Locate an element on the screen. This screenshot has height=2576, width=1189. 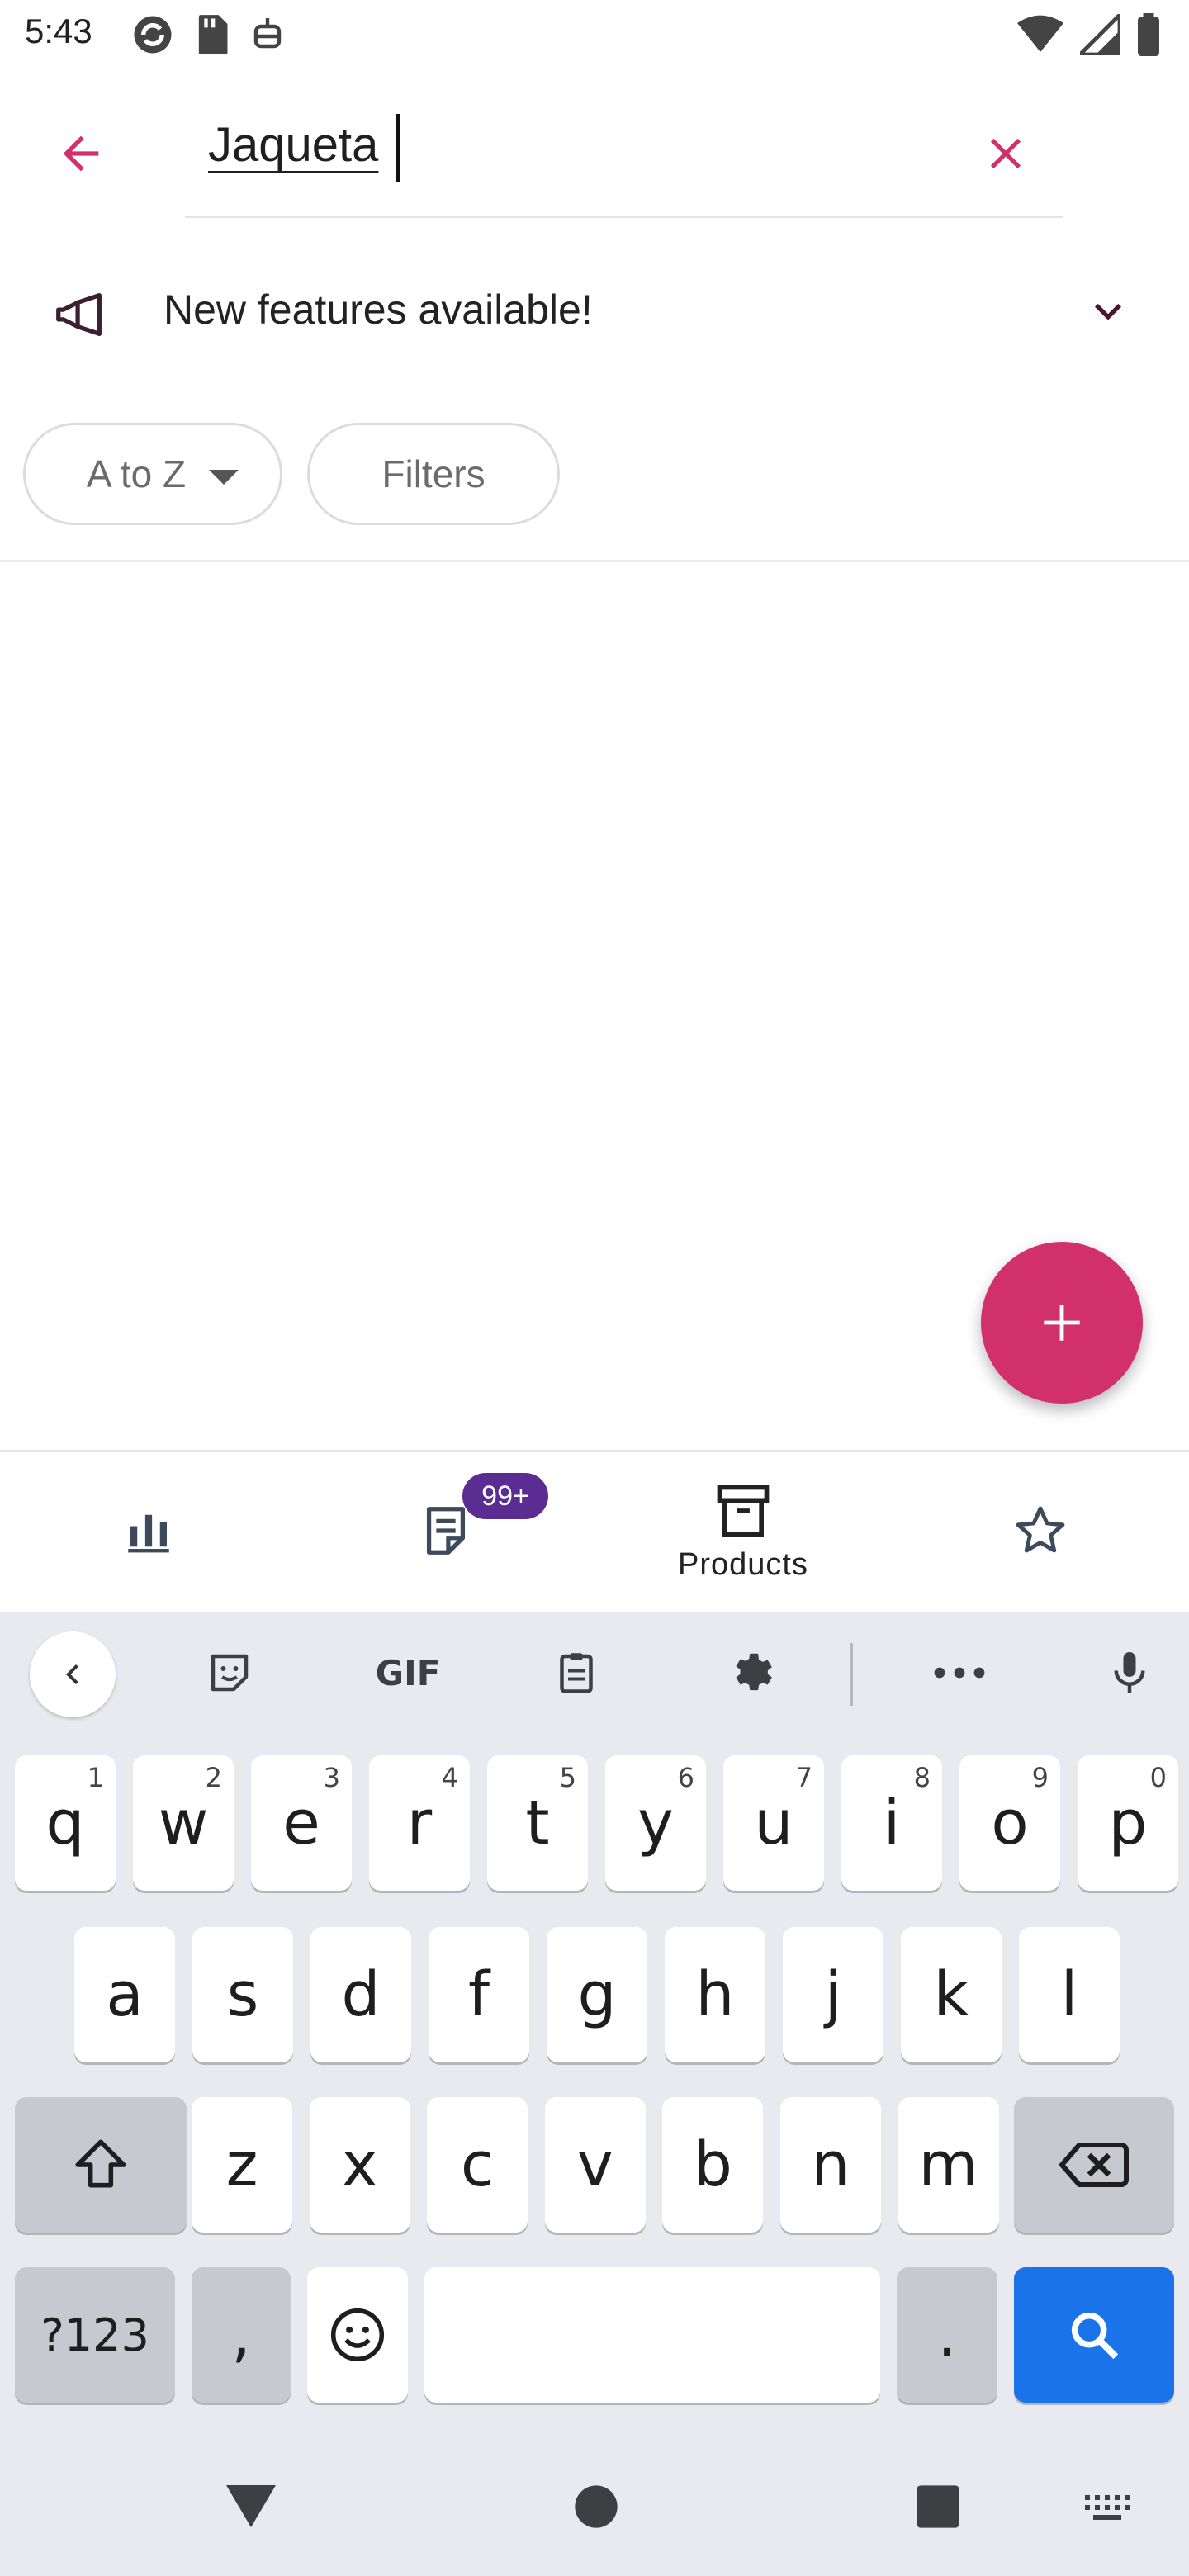
key-a: a is located at coordinates (124, 1994).